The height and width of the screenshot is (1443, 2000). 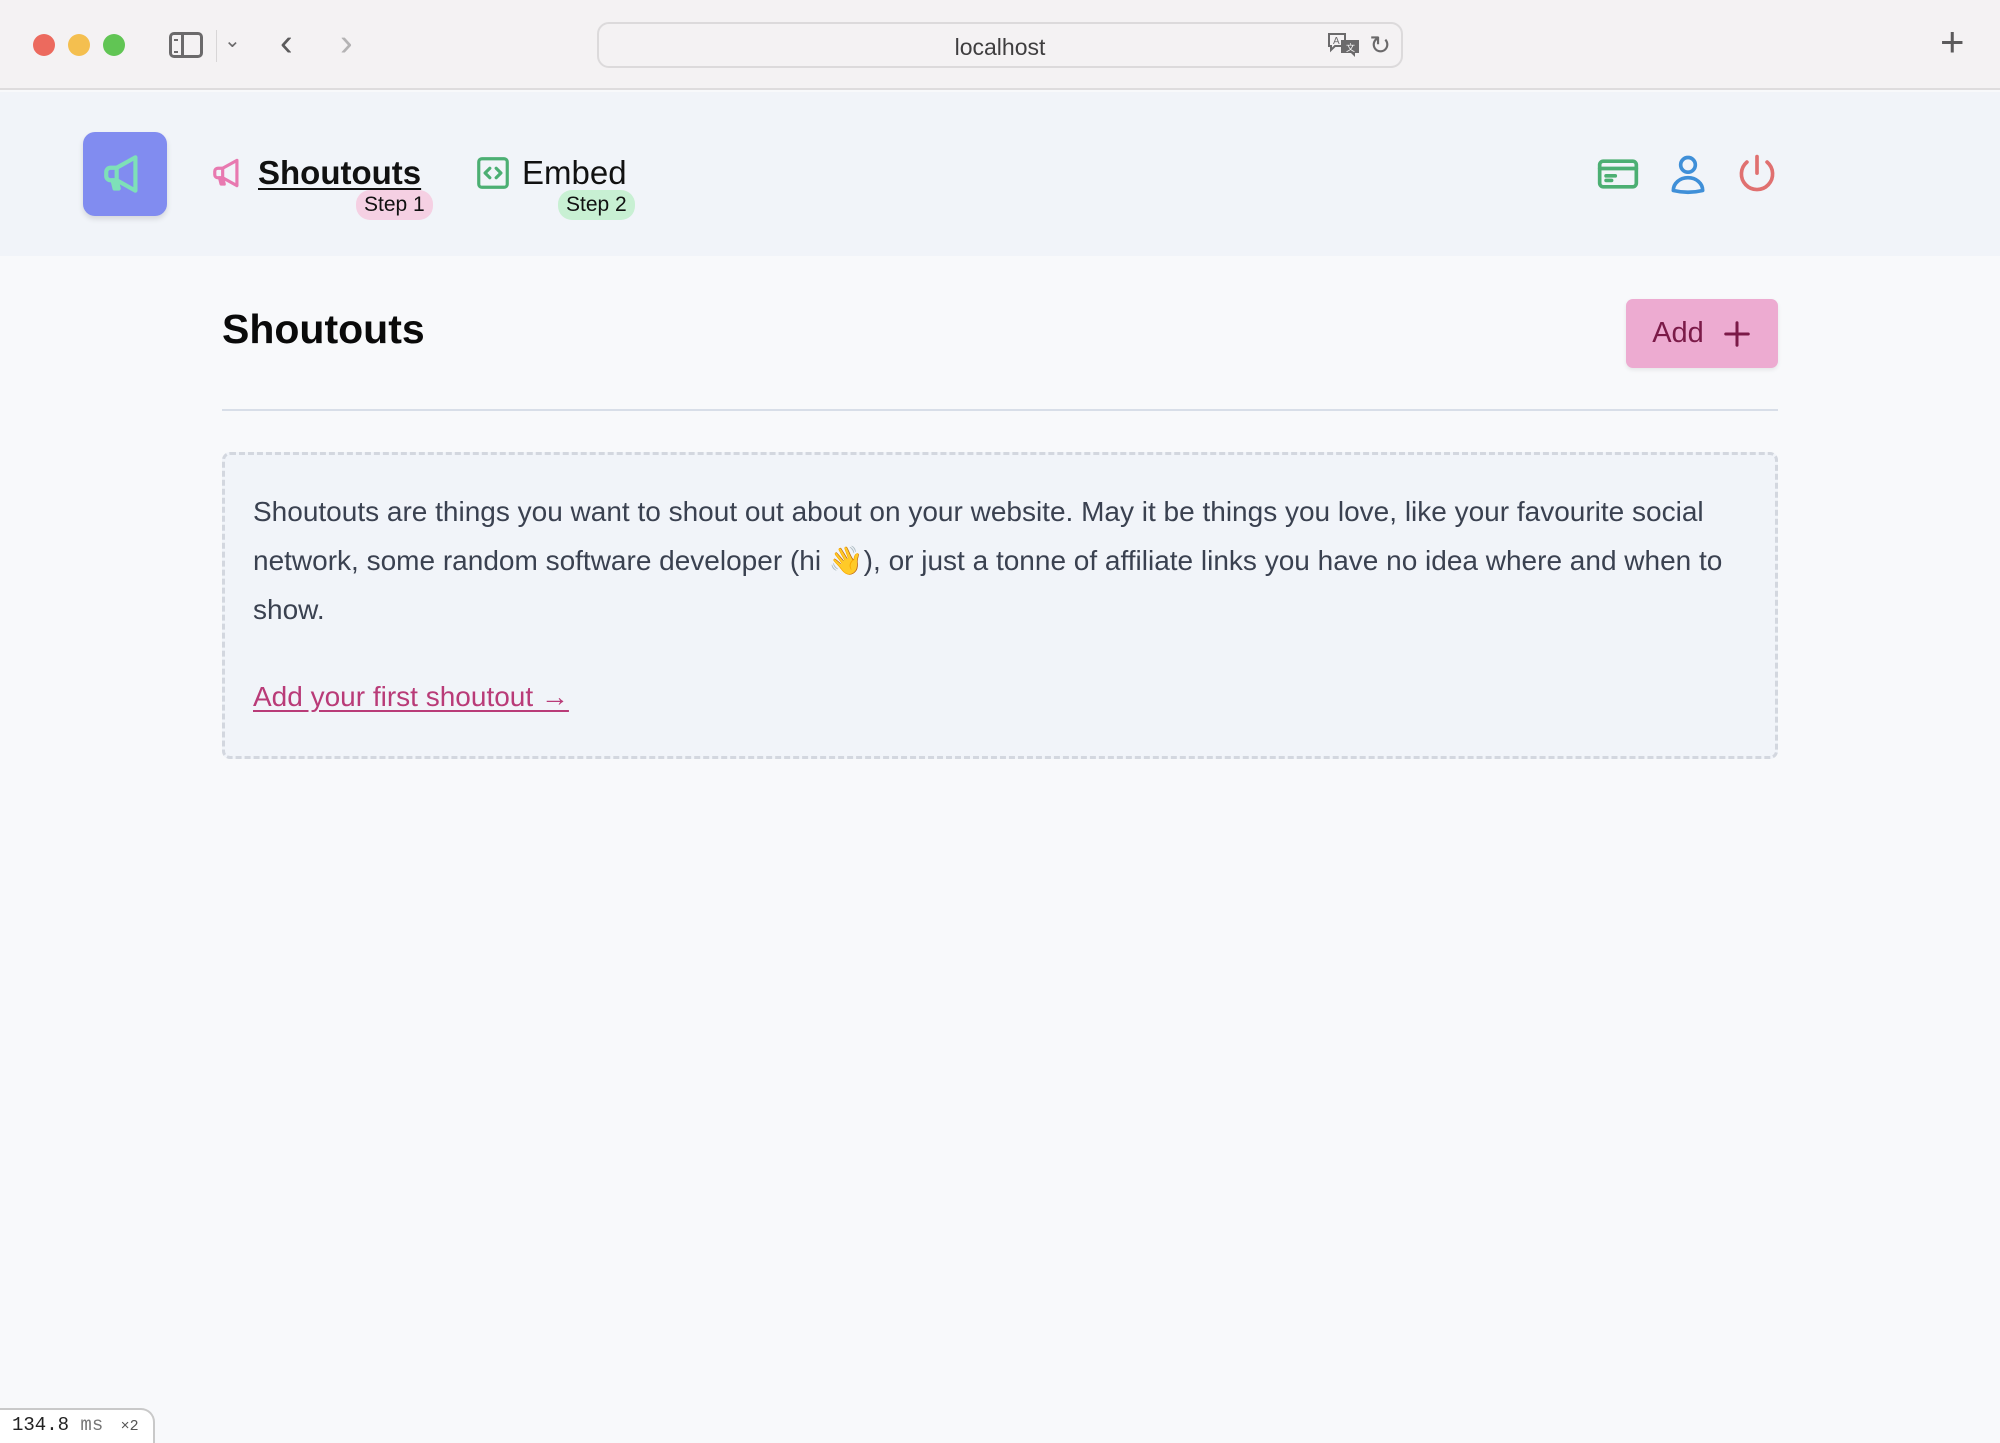 I want to click on add-first-shoutout-link: Add your first shoutout →, so click(x=411, y=697).